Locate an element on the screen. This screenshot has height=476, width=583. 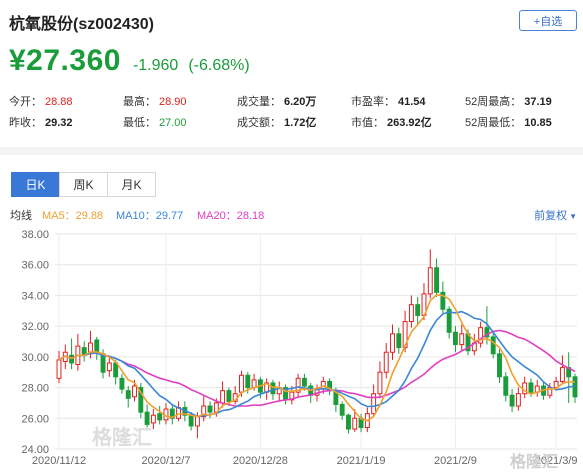
stat-open: 今开： 28.88 is located at coordinates (41, 102).